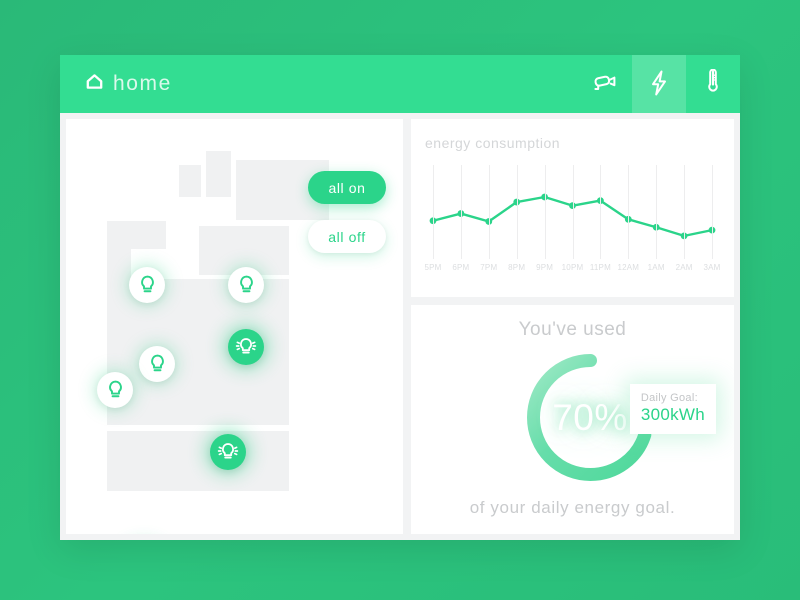 The height and width of the screenshot is (600, 800). What do you see at coordinates (672, 414) in the screenshot?
I see `daily-goal-value: 300kWh` at bounding box center [672, 414].